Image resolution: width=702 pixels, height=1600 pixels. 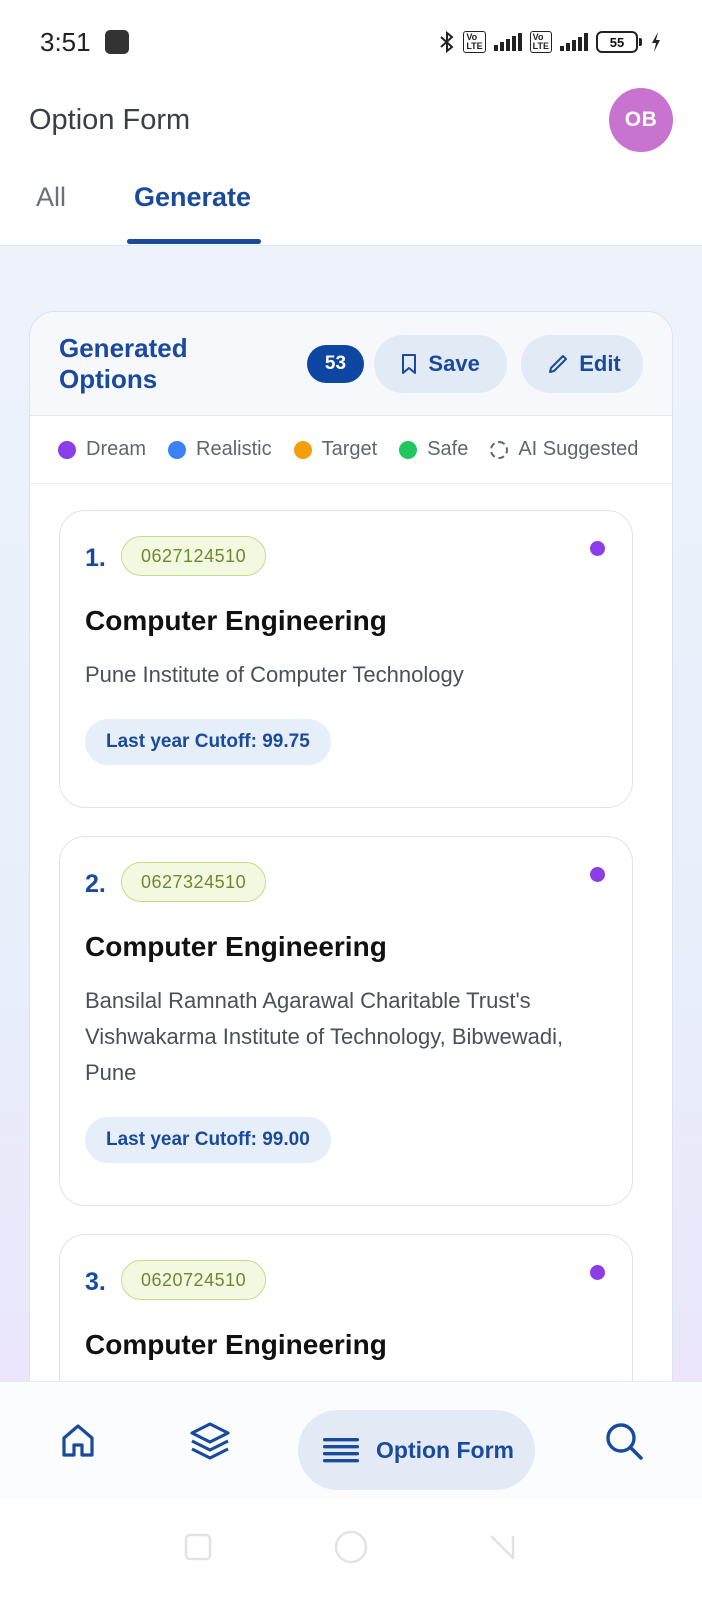 What do you see at coordinates (194, 556) in the screenshot?
I see `college-code-chip: 0627124510` at bounding box center [194, 556].